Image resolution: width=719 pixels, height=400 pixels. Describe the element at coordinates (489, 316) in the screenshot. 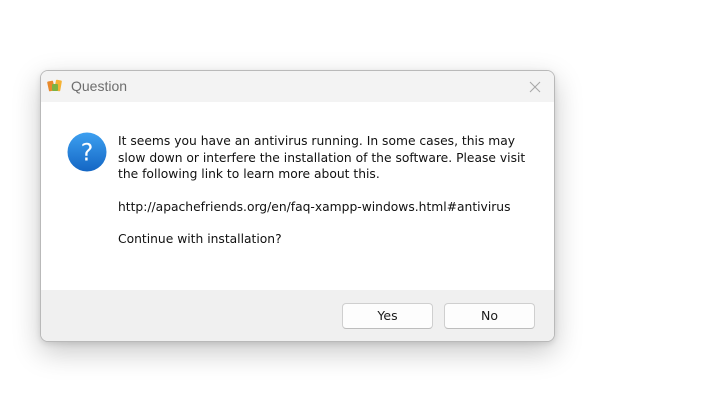

I see `no-button: No` at that location.